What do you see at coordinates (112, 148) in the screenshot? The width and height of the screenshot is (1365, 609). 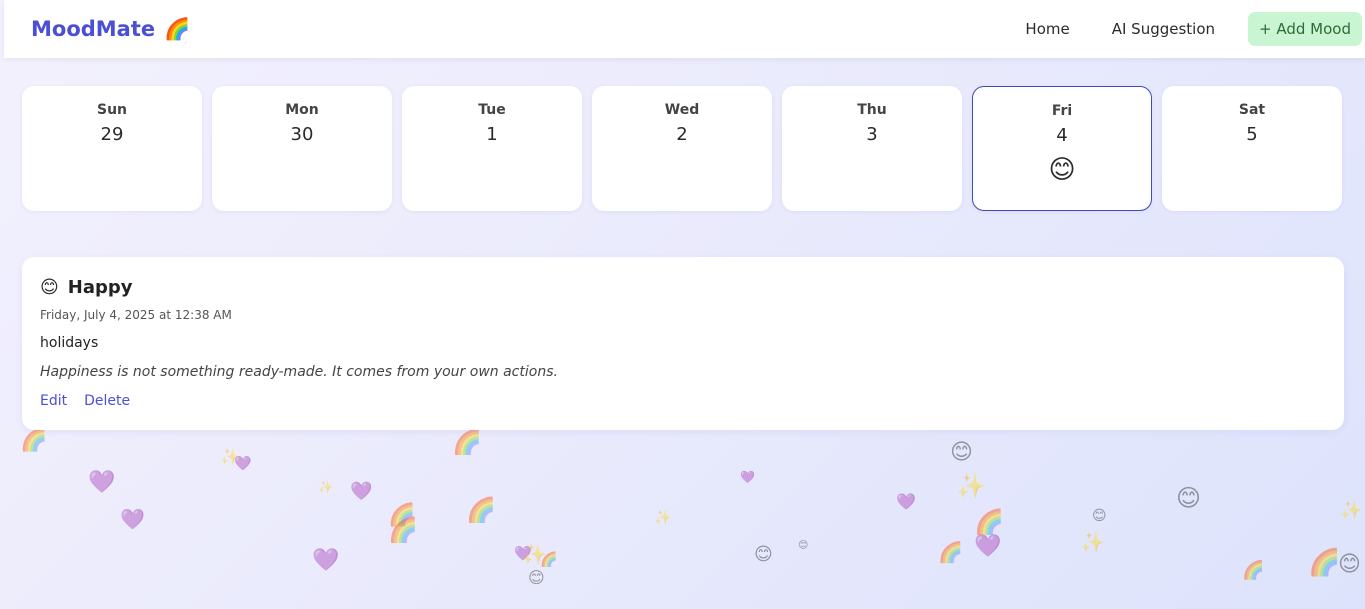 I see `day-card-sun: Sun 29` at bounding box center [112, 148].